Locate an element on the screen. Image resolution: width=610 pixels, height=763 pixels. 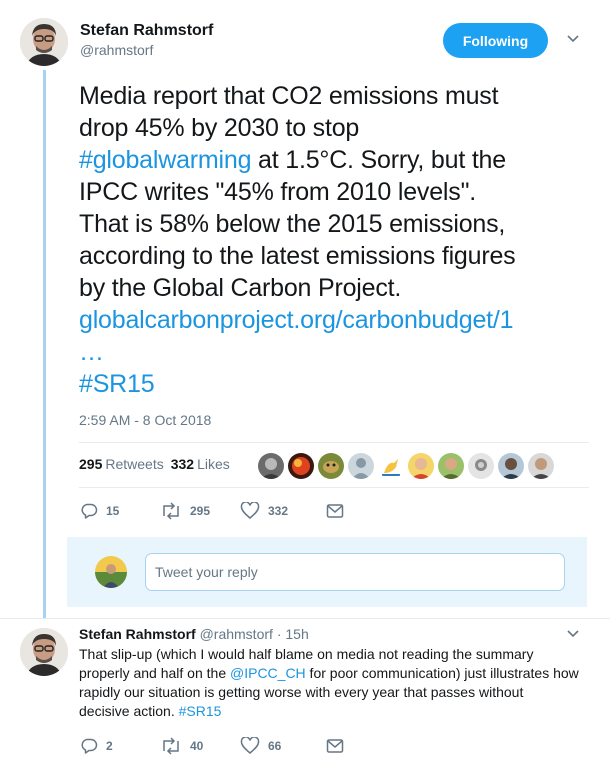
current-user-avatar is located at coordinates (111, 572).